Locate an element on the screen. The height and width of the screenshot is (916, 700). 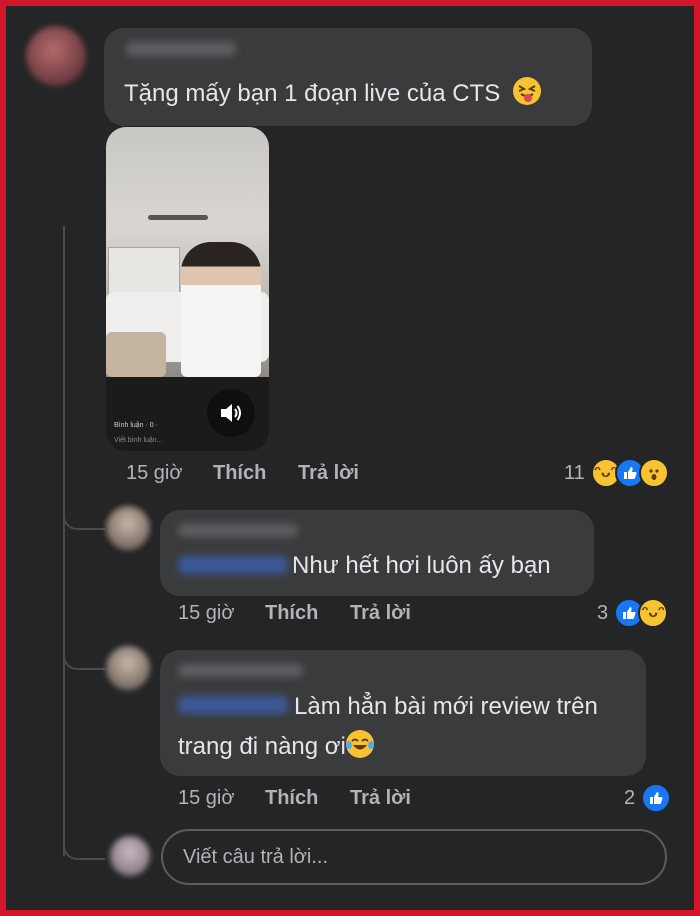
thread-line is located at coordinates (64, 541).